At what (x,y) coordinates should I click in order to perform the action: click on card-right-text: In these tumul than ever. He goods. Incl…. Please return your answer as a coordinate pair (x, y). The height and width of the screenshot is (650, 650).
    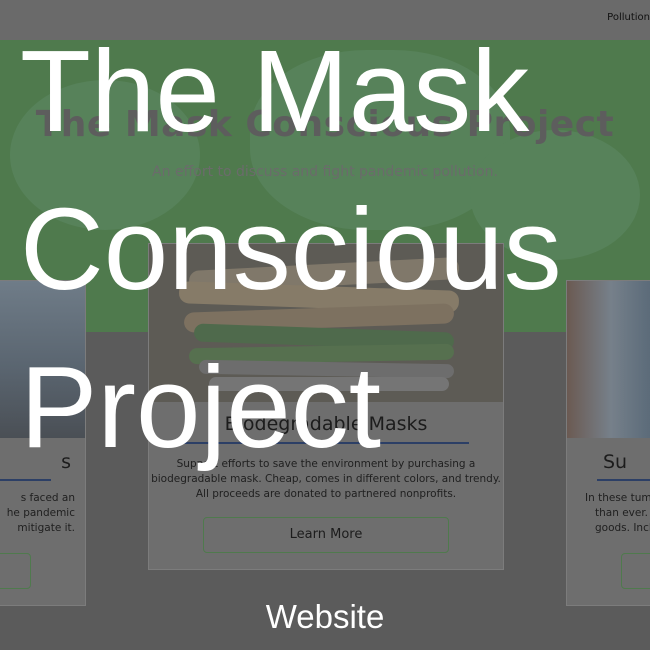
    Looking at the image, I should click on (617, 513).